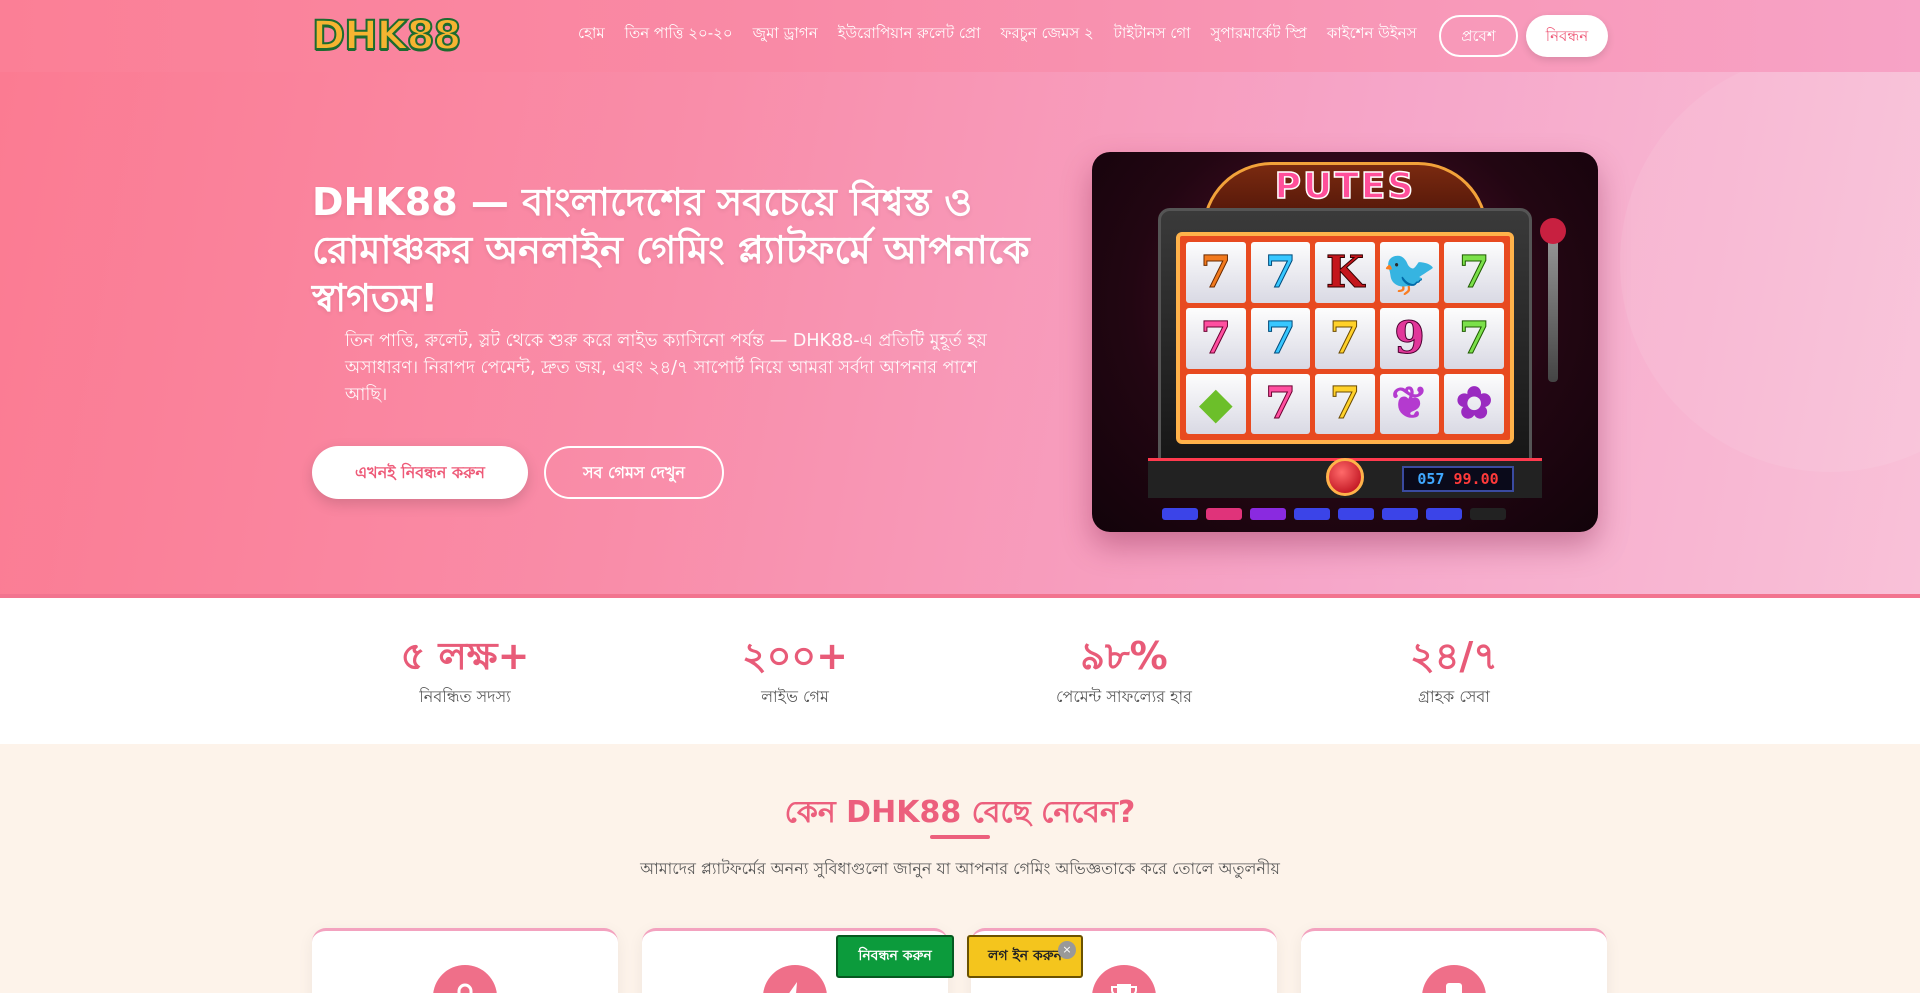  What do you see at coordinates (795, 979) in the screenshot?
I see `lightning-icon` at bounding box center [795, 979].